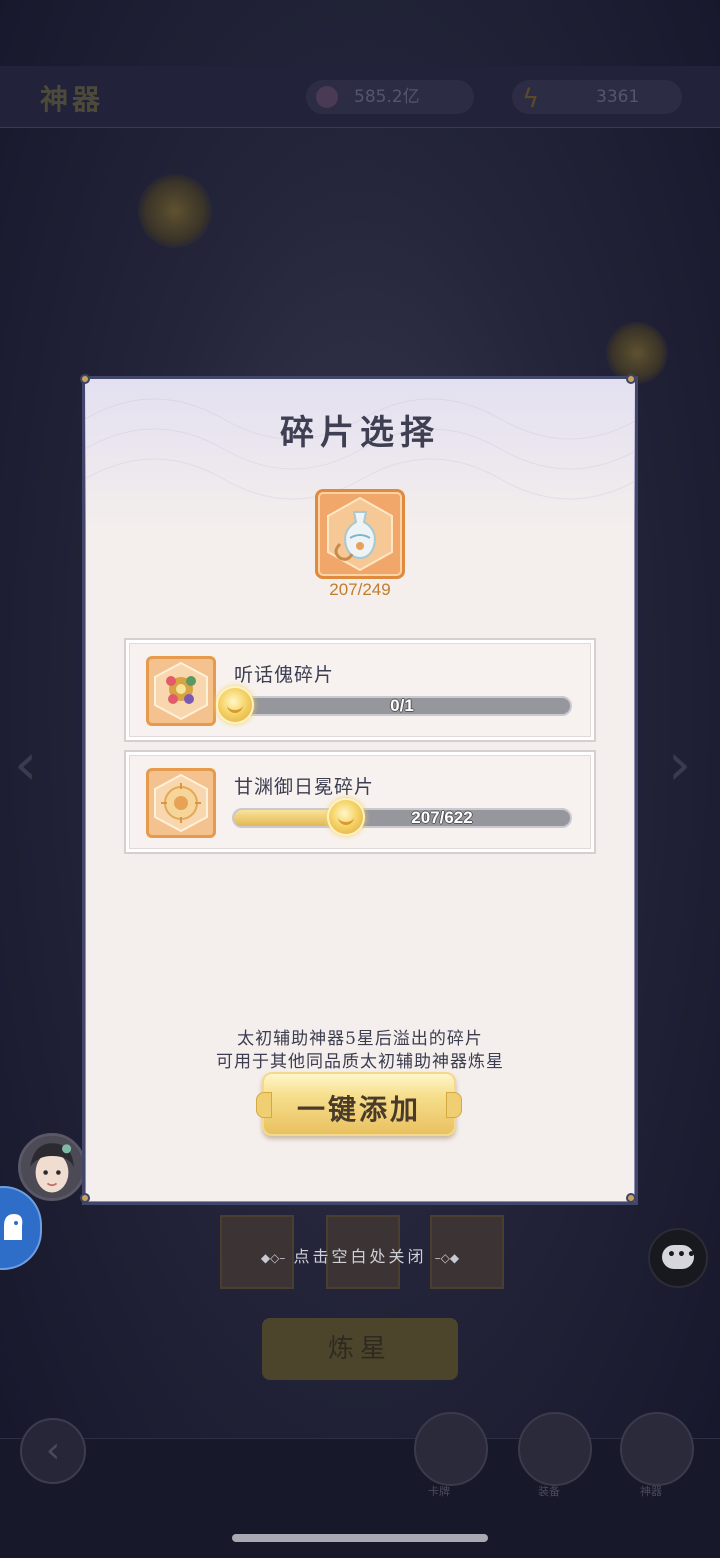 The height and width of the screenshot is (1558, 720). What do you see at coordinates (346, 817) in the screenshot?
I see `progress-slider-handle` at bounding box center [346, 817].